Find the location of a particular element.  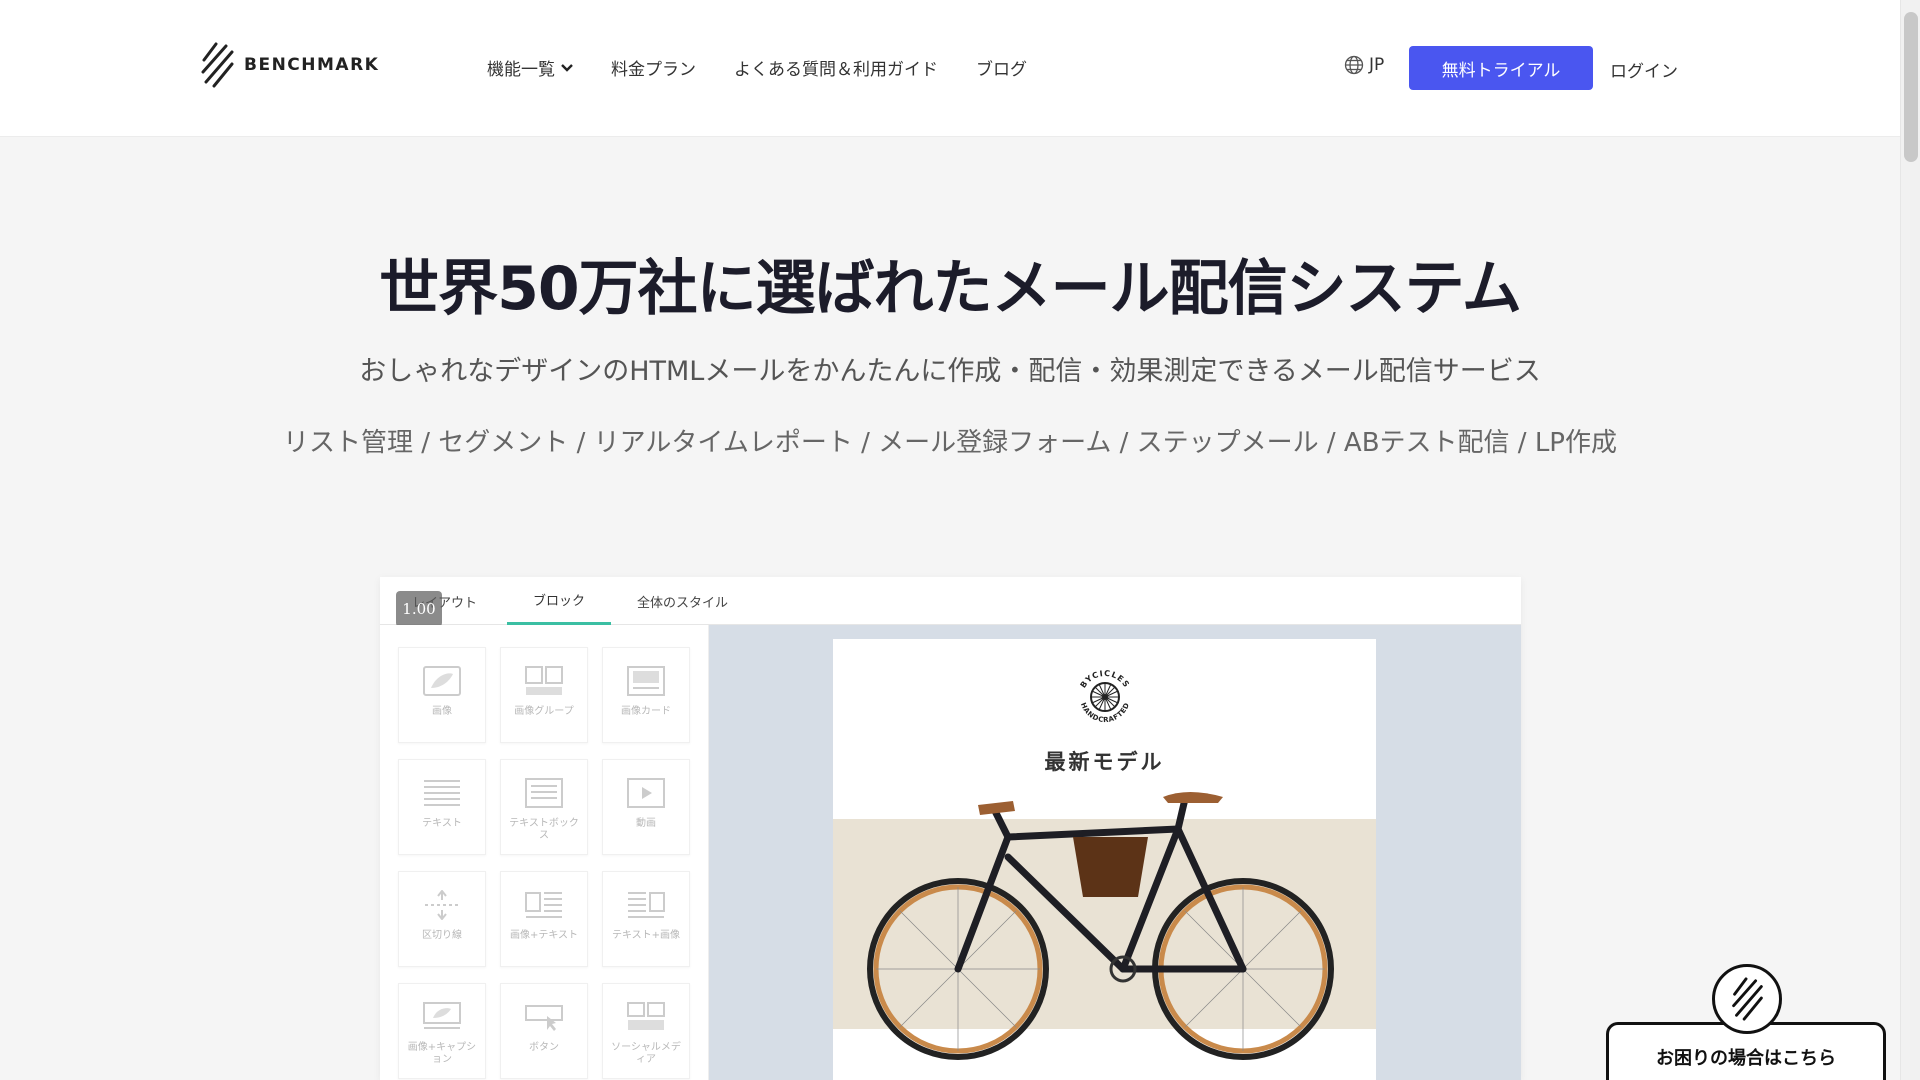

block-label: 画像+キャプション is located at coordinates (442, 1053).